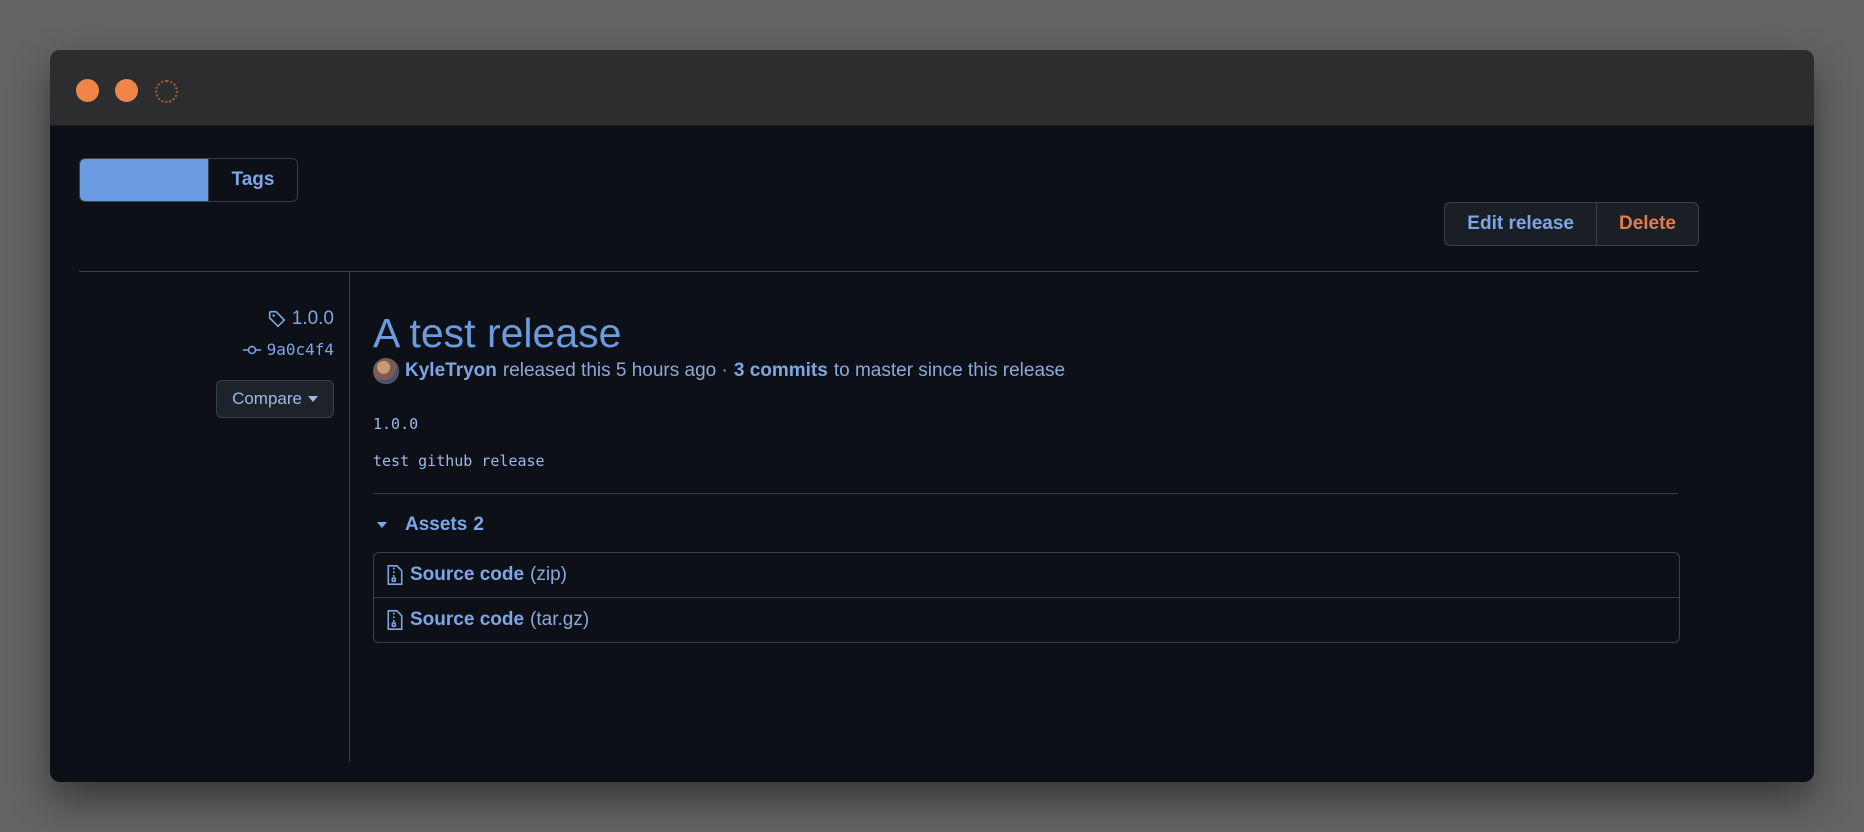 This screenshot has height=832, width=1864. What do you see at coordinates (560, 619) in the screenshot?
I see `asset-format: (tar.gz)` at bounding box center [560, 619].